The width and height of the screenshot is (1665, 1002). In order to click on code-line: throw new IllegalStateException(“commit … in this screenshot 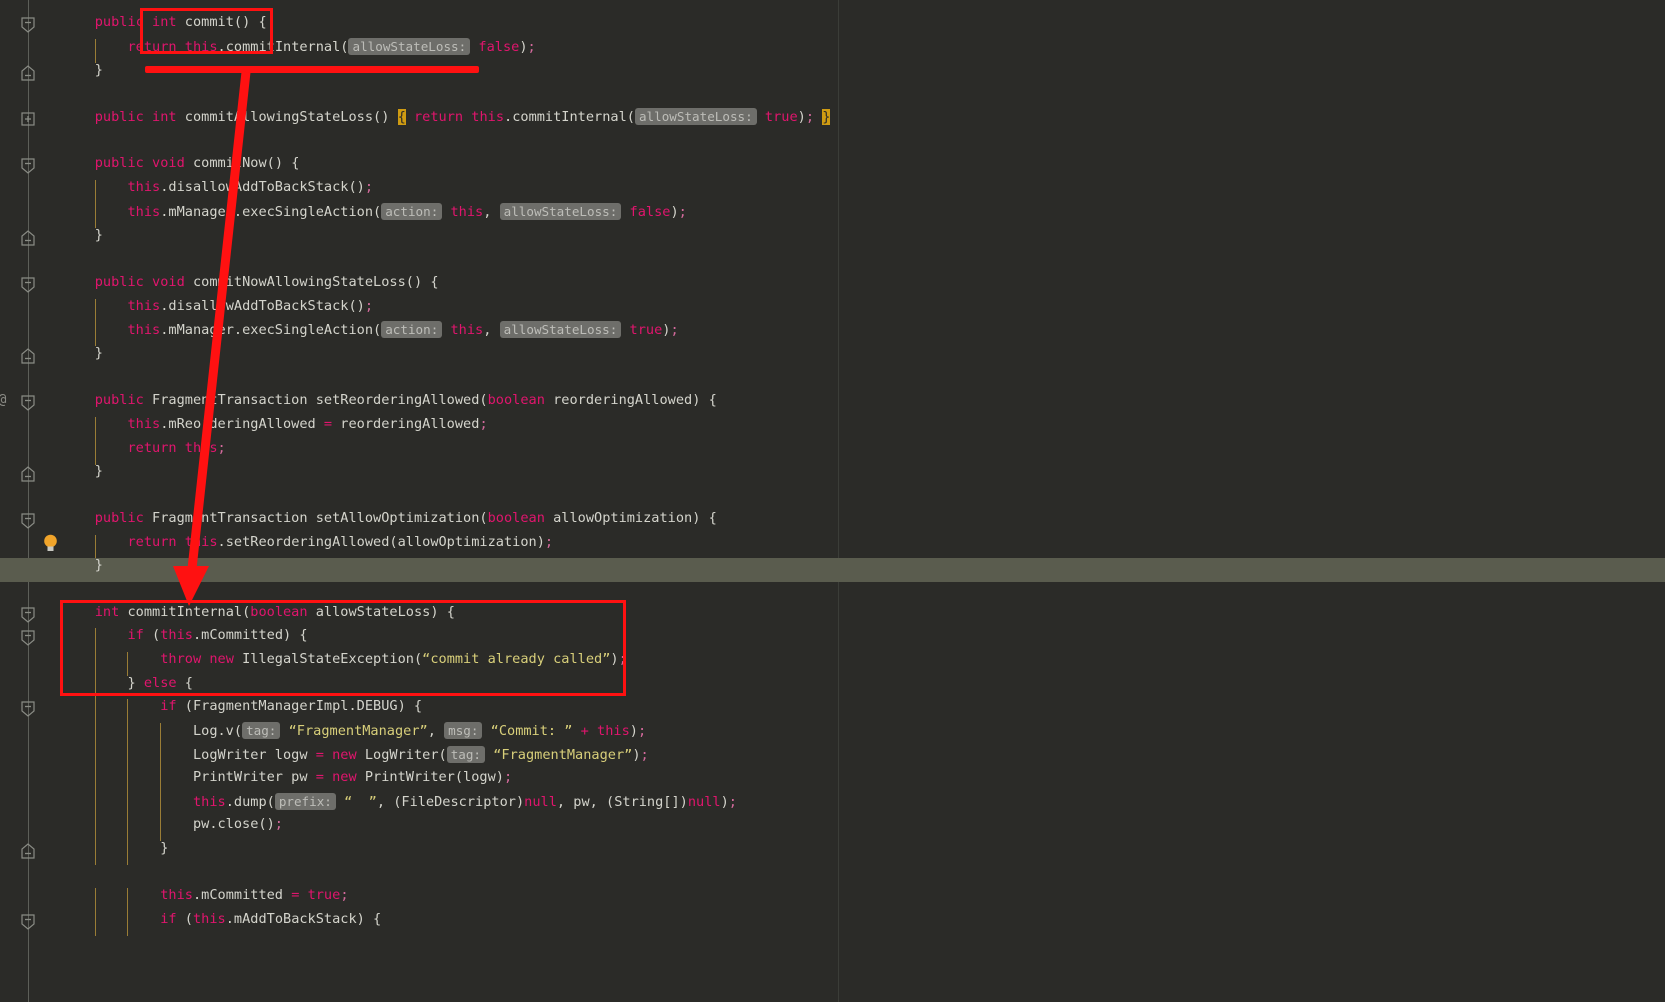, I will do `click(832, 660)`.